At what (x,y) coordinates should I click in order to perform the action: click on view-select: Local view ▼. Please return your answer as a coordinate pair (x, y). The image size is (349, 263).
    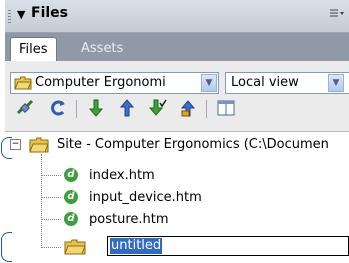
    Looking at the image, I should click on (287, 83).